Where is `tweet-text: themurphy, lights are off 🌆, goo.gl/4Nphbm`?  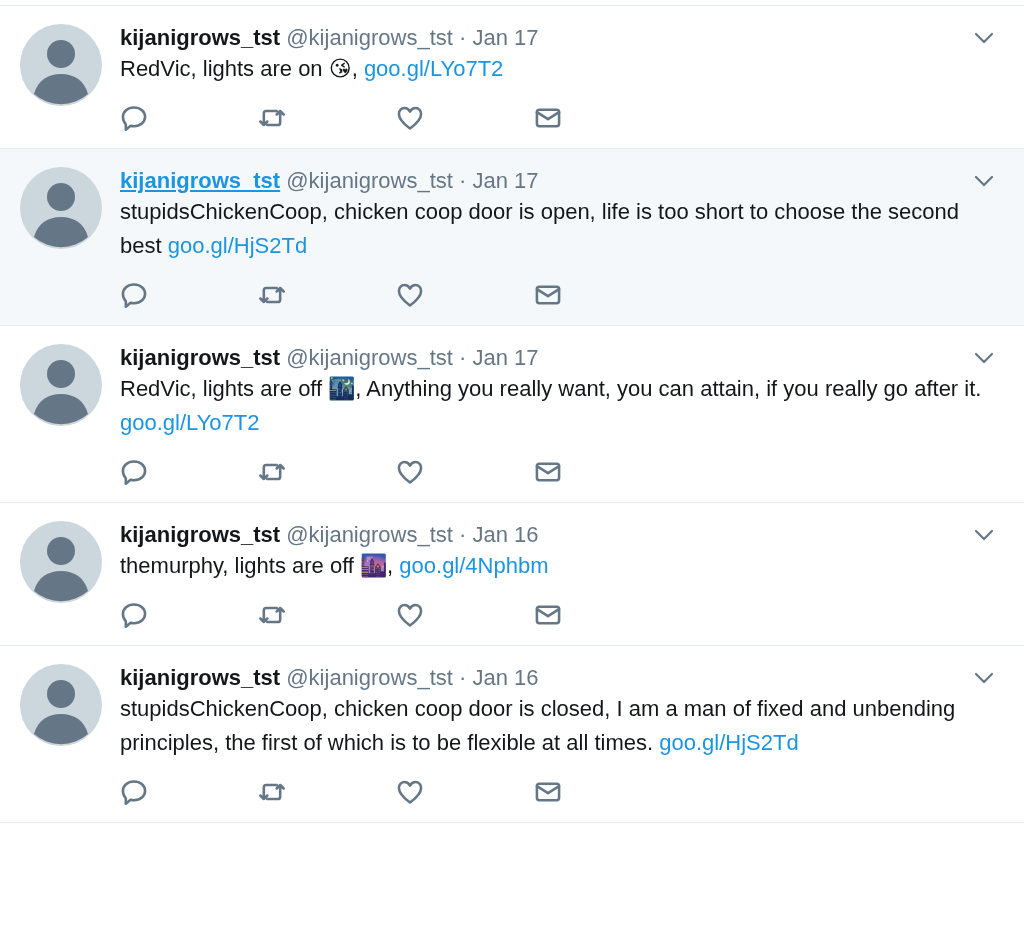 tweet-text: themurphy, lights are off 🌆, goo.gl/4Nphbm is located at coordinates (335, 566).